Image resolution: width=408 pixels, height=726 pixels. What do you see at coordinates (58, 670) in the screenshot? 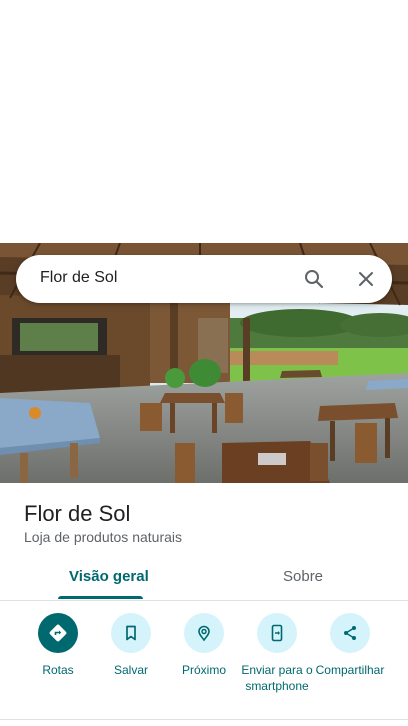
I see `directions-label: Rotas` at bounding box center [58, 670].